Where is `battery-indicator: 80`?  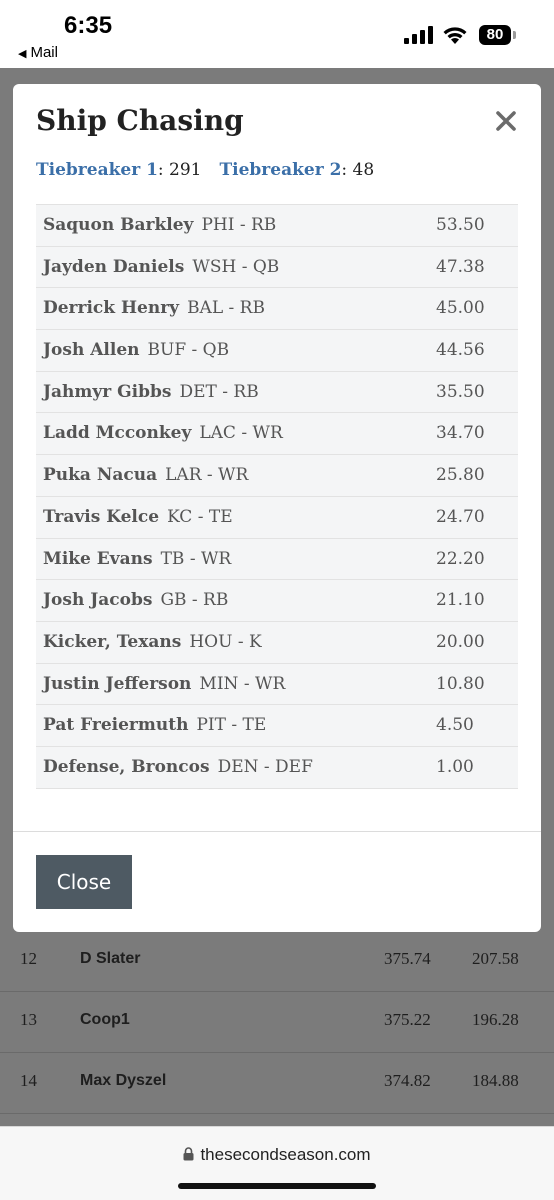 battery-indicator: 80 is located at coordinates (495, 35).